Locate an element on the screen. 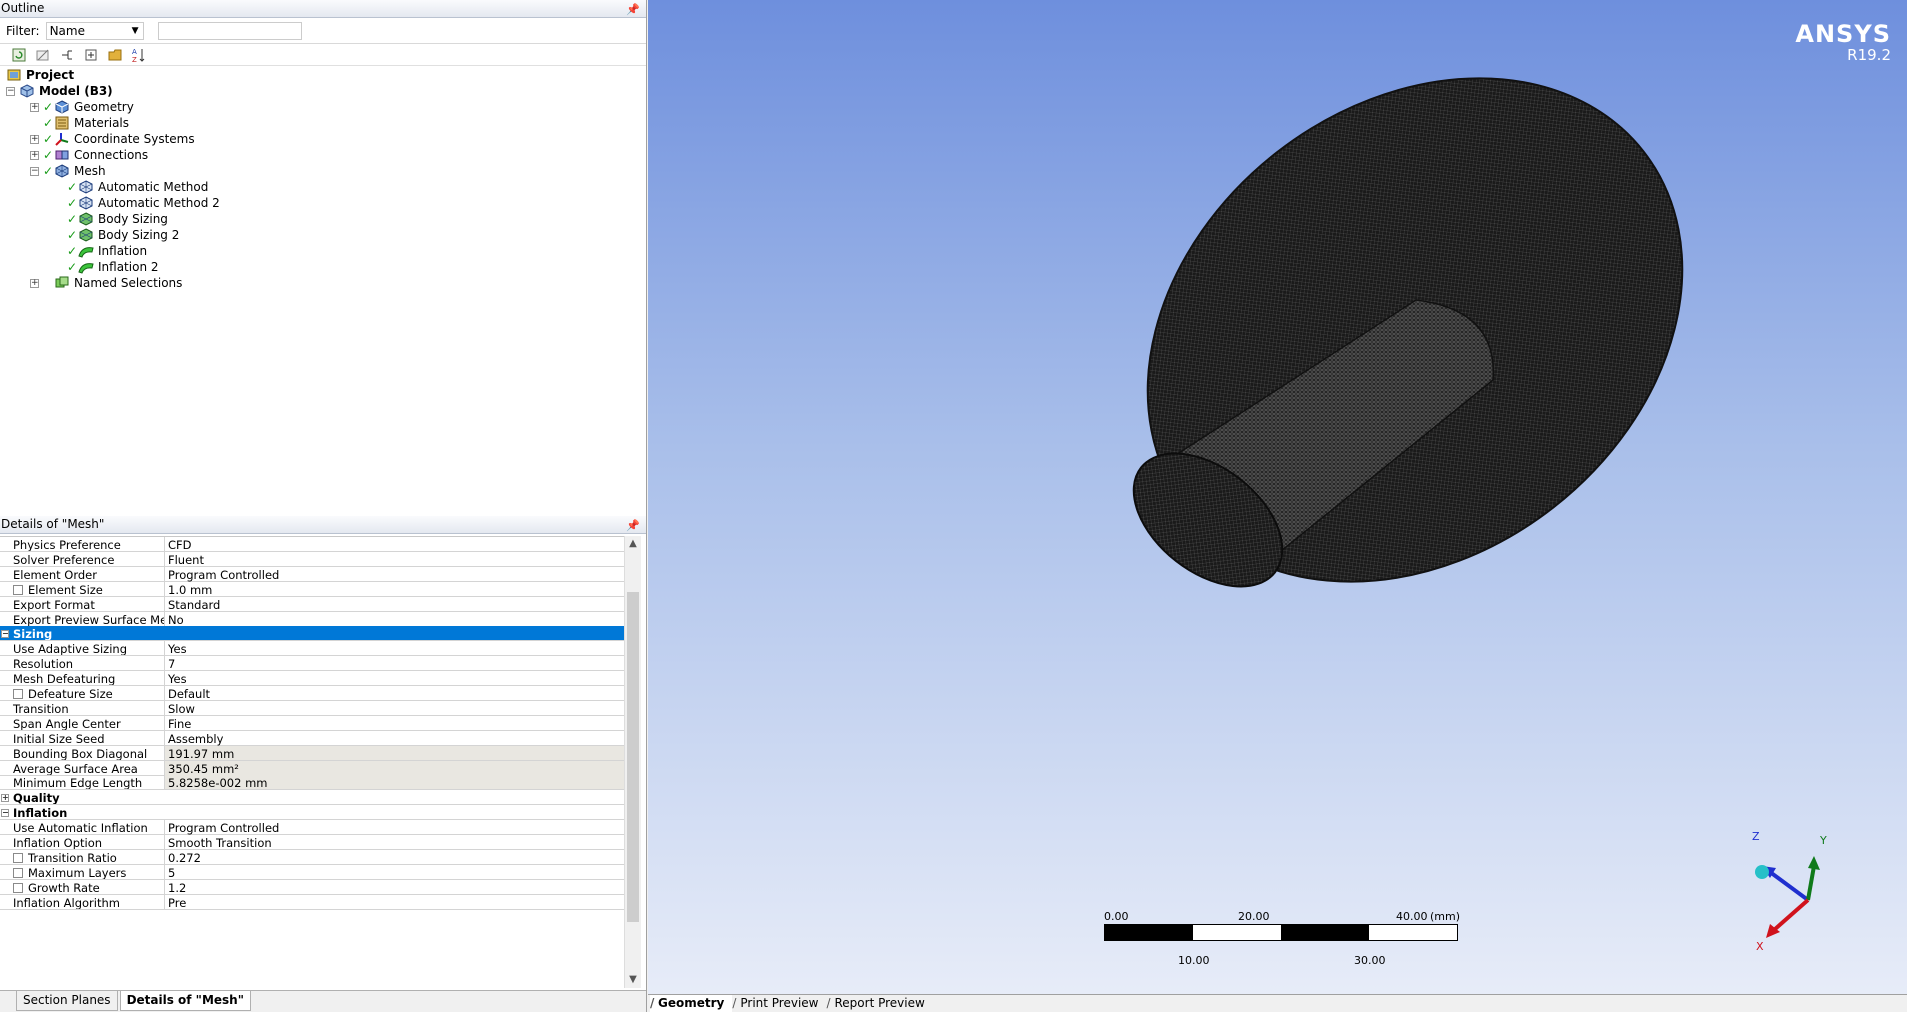 The width and height of the screenshot is (1907, 1012). folder-icon is located at coordinates (115, 55).